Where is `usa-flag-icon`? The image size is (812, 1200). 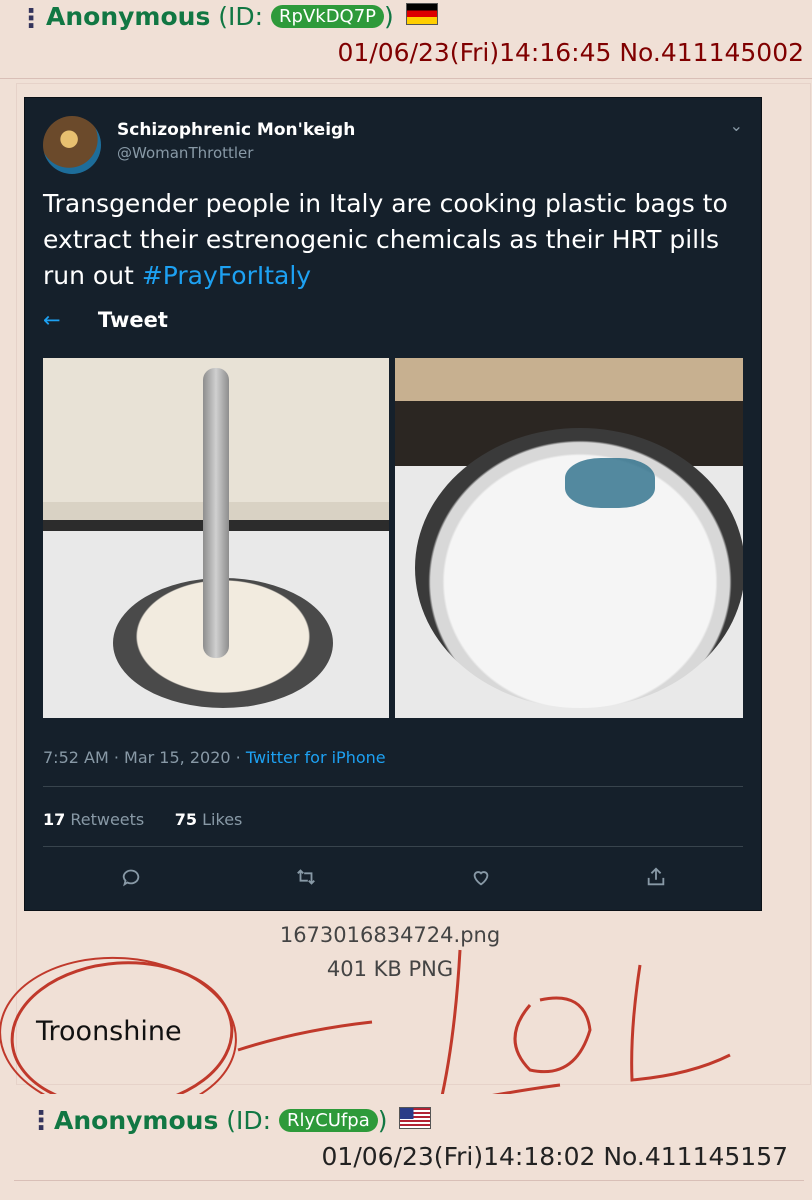
usa-flag-icon is located at coordinates (415, 1118).